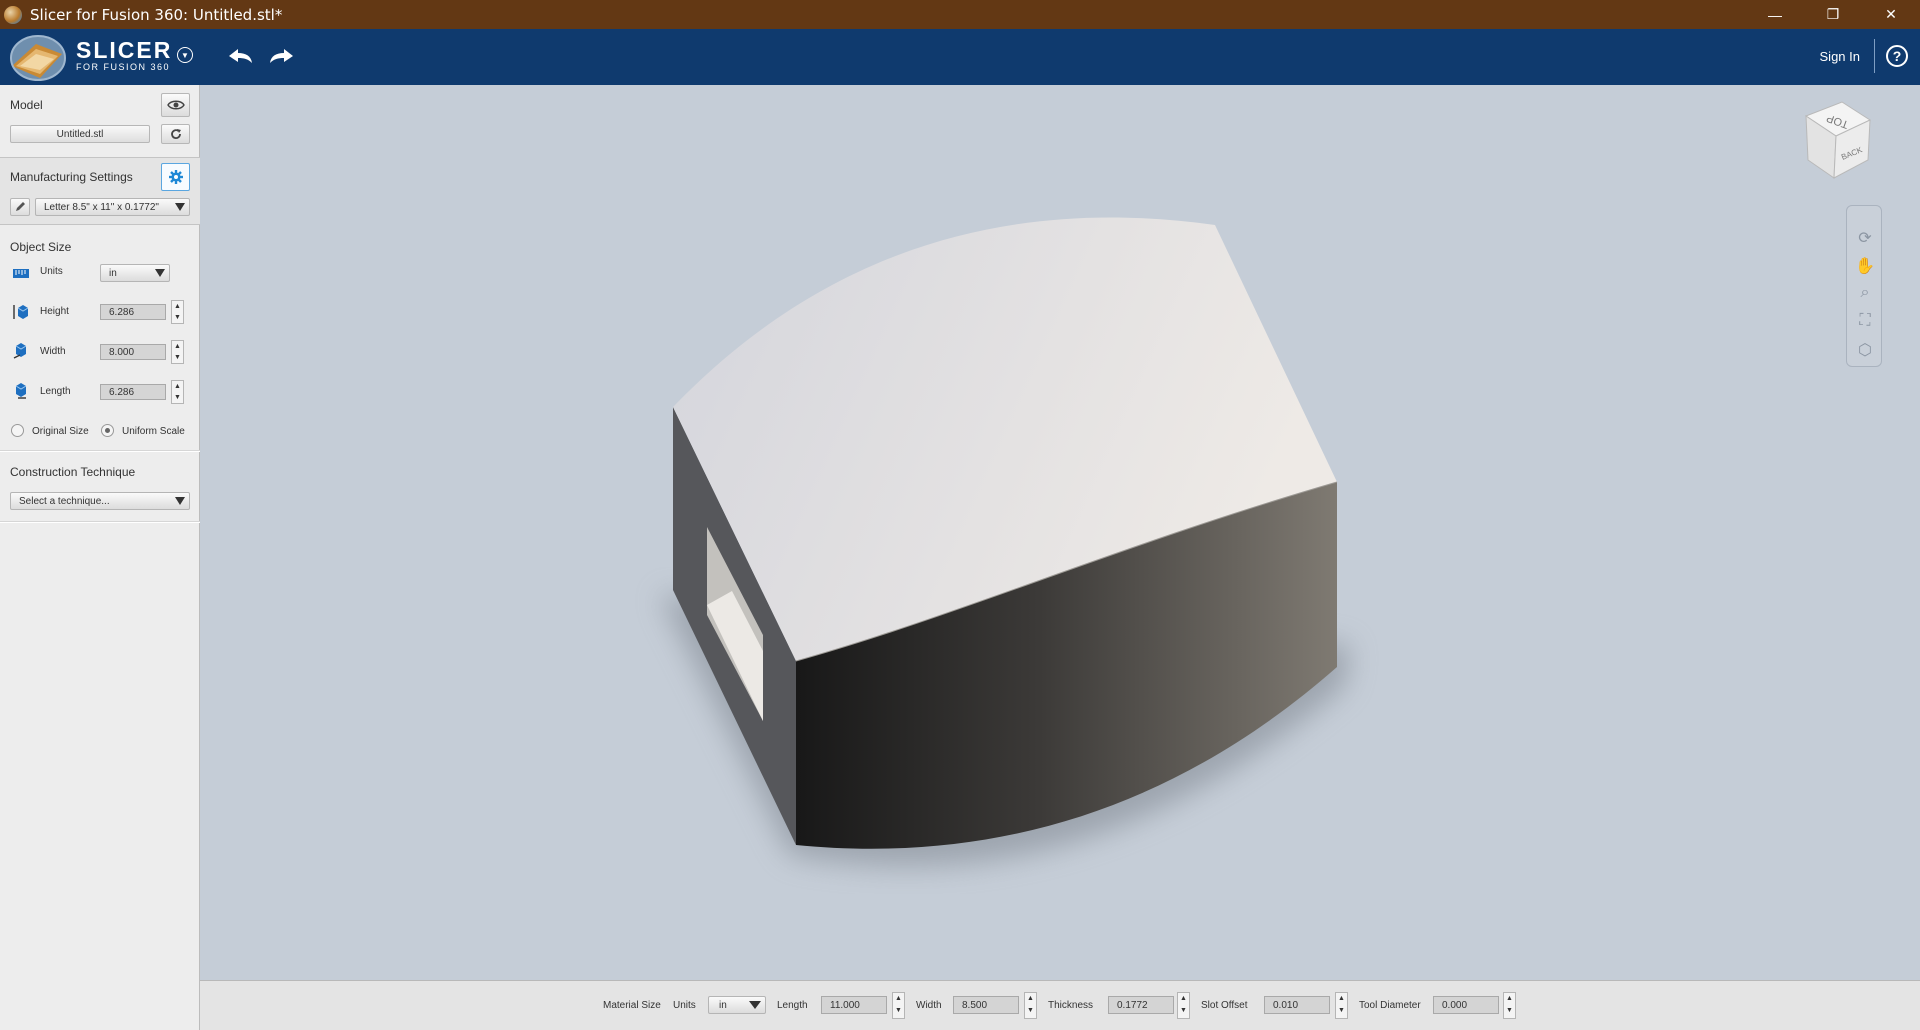  I want to click on width-input: 8.000, so click(133, 352).